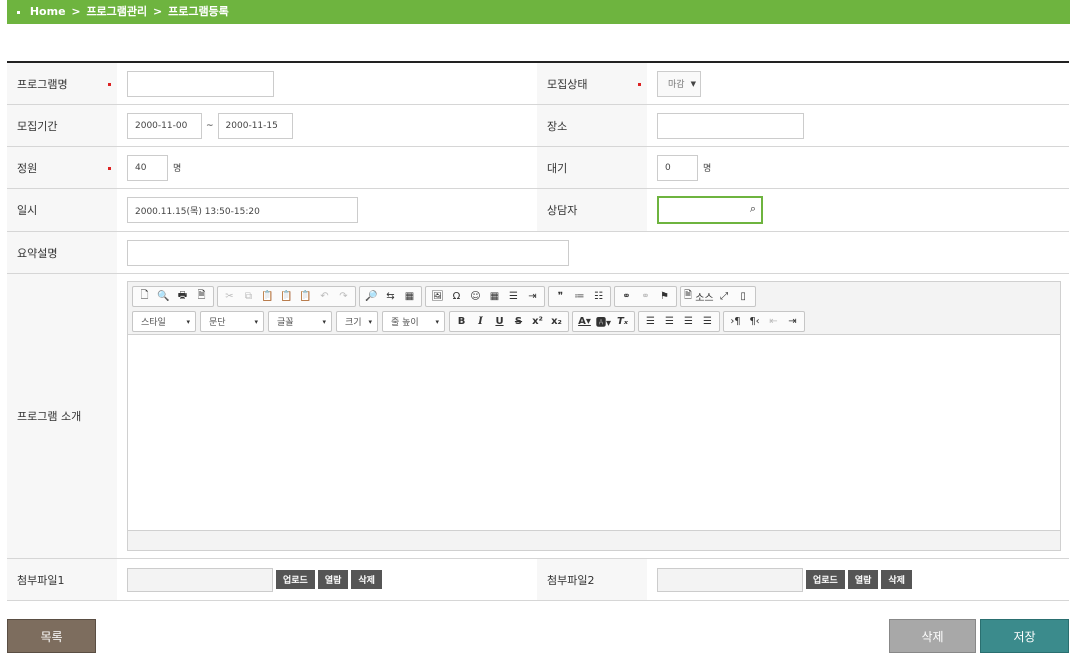 This screenshot has height=657, width=1078. What do you see at coordinates (513, 296) in the screenshot?
I see `horizontal-rule-icon: ☰` at bounding box center [513, 296].